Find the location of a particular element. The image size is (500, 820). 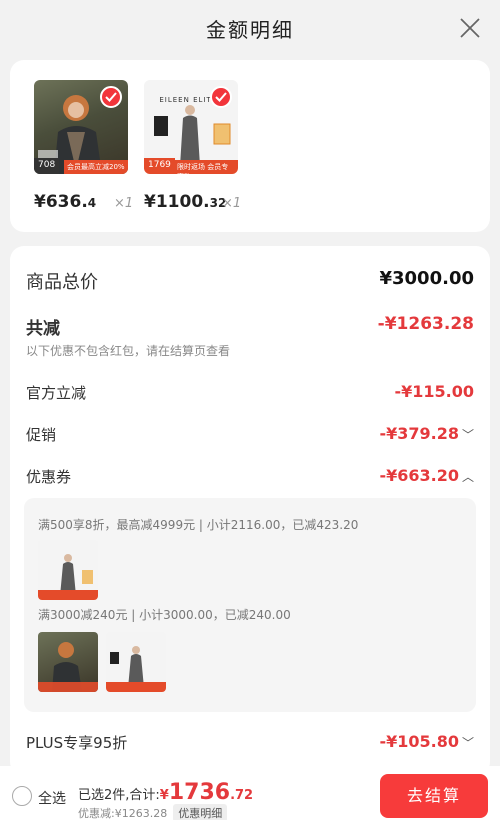

total-value: ¥3000.00 is located at coordinates (426, 278).